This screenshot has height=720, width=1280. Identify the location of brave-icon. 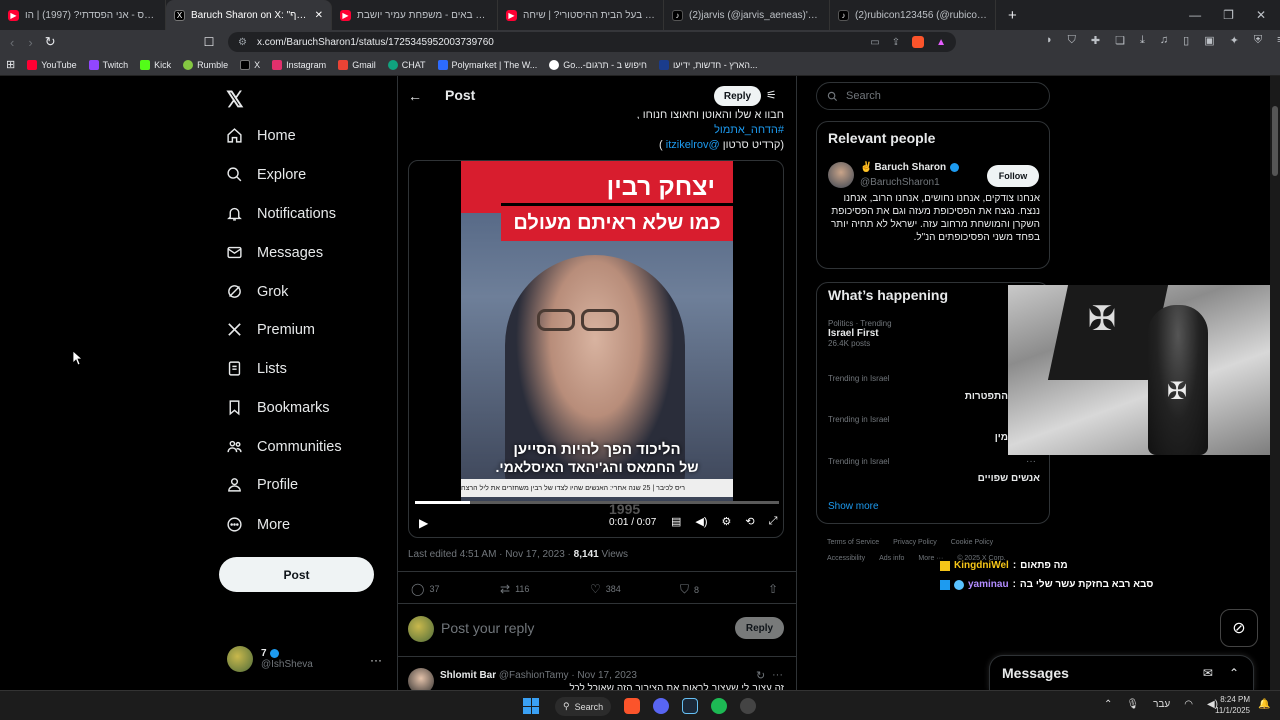
(632, 706).